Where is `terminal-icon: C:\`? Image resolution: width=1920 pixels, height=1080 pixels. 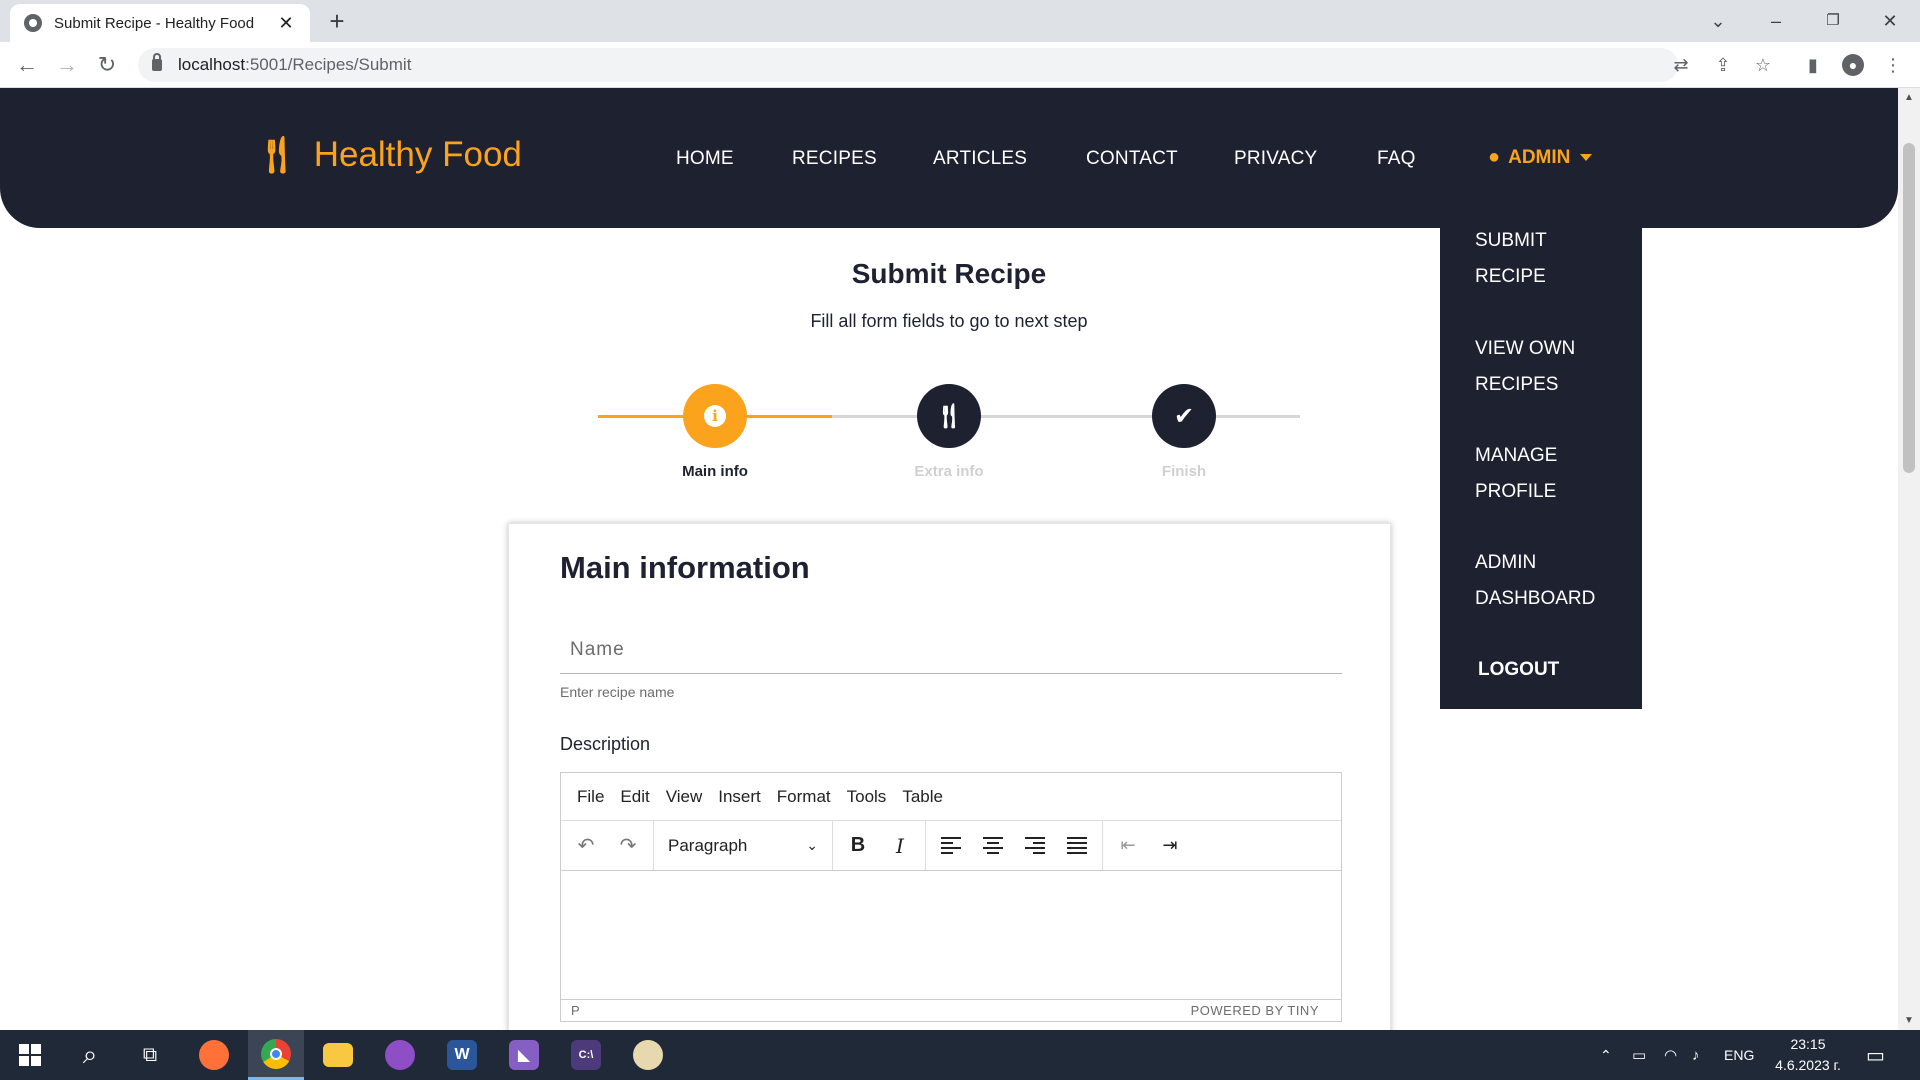
terminal-icon: C:\ is located at coordinates (586, 1055).